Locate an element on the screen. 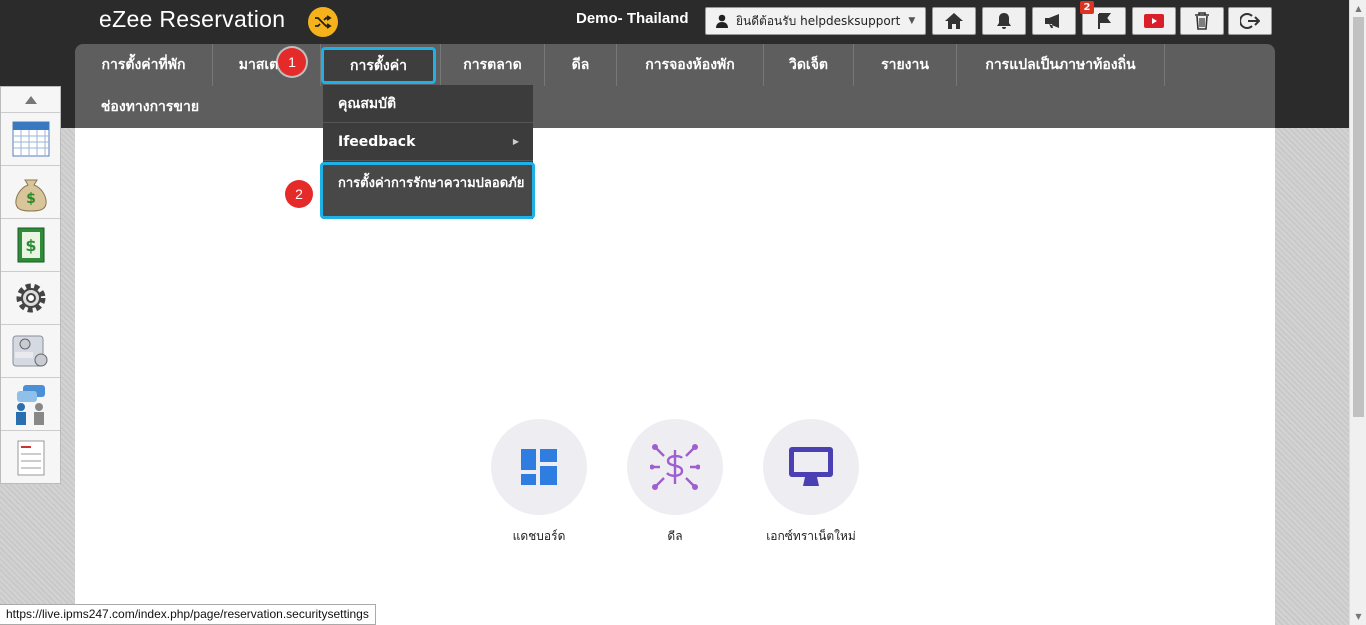  deal-label: ดีล is located at coordinates (675, 536).